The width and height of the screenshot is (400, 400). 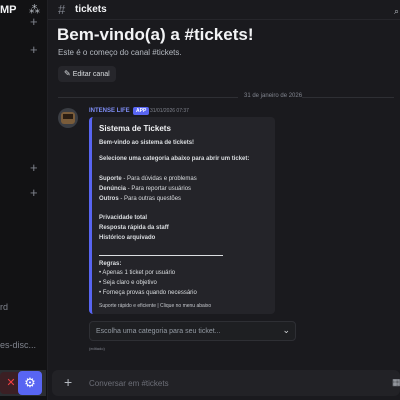 I want to click on category-desc: - Para dúvidas e problemas, so click(x=159, y=179).